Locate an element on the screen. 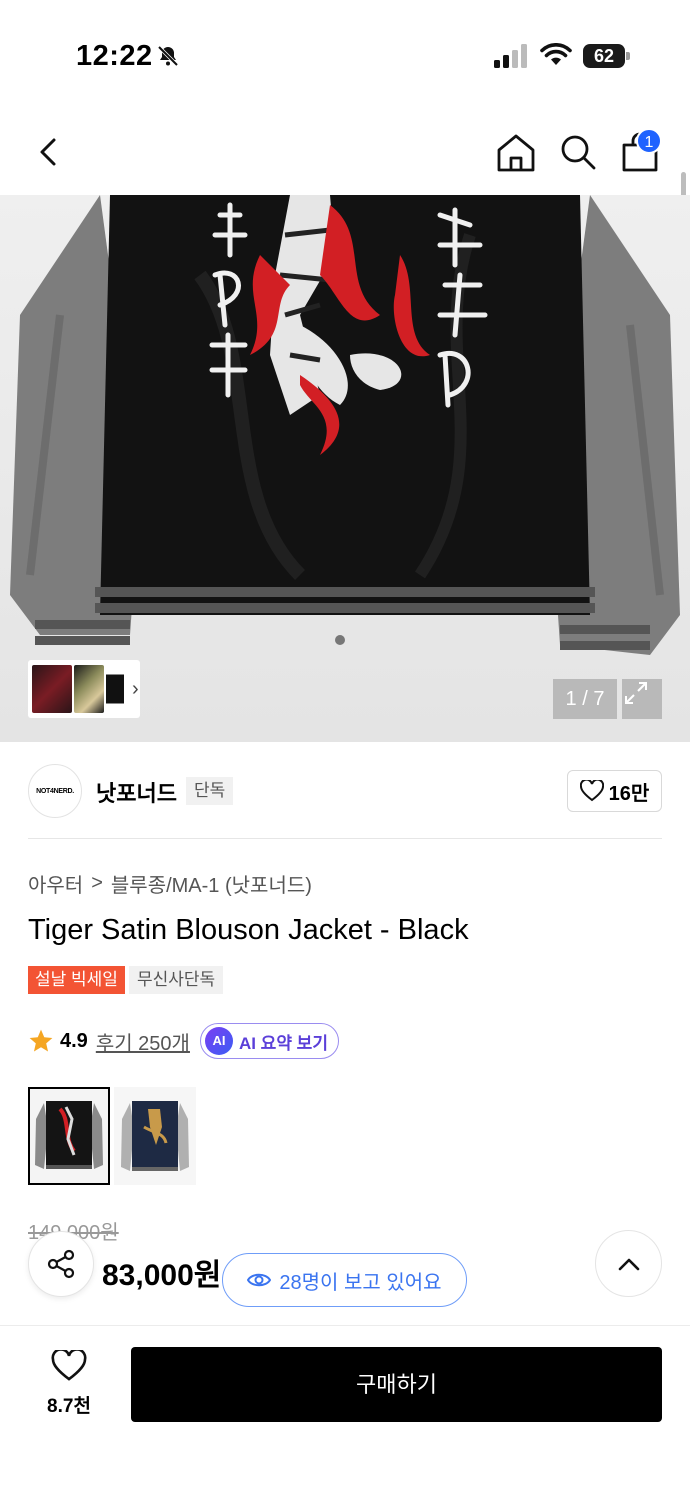  top-nav is located at coordinates (345, 155).